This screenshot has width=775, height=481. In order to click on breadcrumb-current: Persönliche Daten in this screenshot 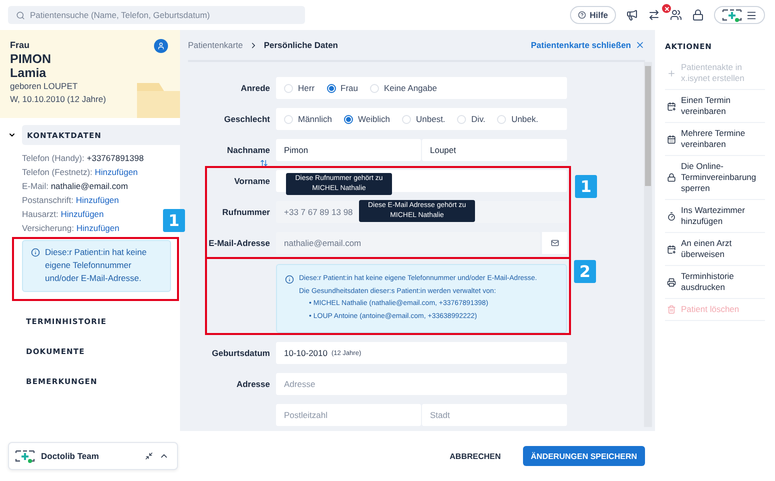, I will do `click(301, 45)`.